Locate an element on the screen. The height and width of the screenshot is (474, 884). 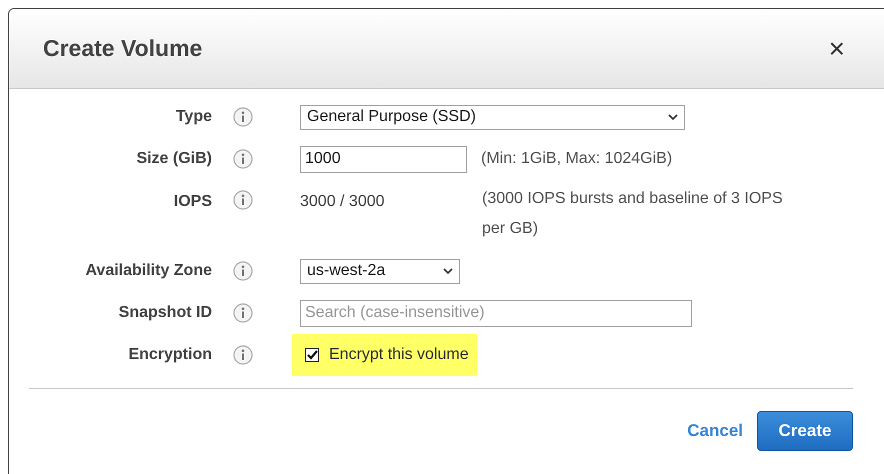
hint-text: (Min: 1GiB, Max: 1024GiB) is located at coordinates (576, 159).